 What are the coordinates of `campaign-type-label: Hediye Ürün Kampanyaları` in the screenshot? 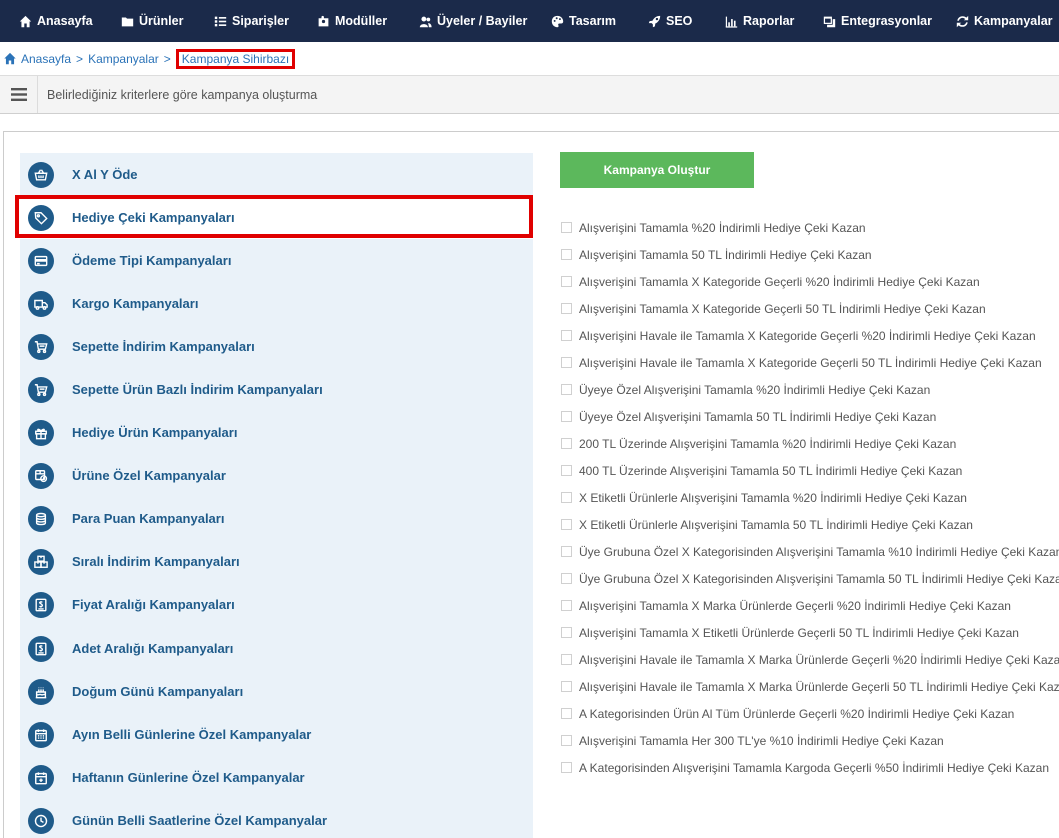 It's located at (155, 432).